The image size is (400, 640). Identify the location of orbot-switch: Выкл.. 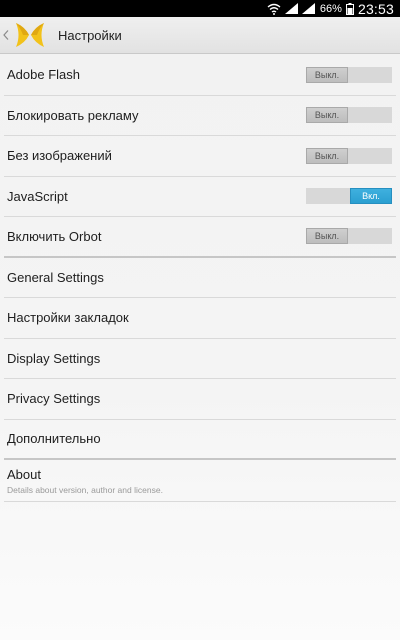
(349, 236).